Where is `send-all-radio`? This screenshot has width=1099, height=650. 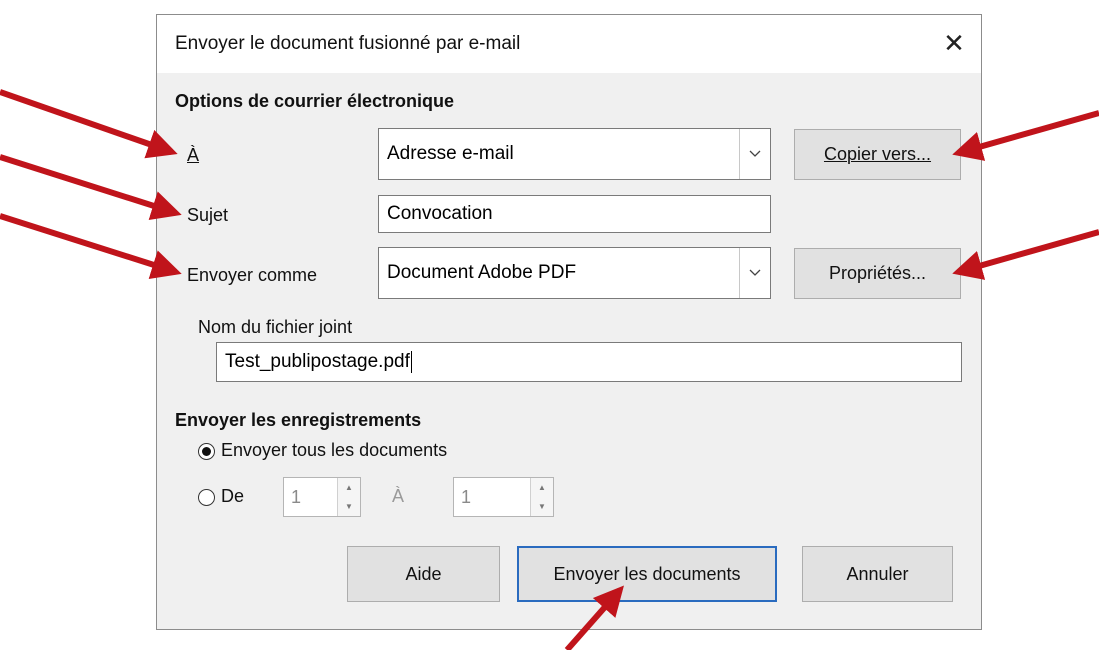
send-all-radio is located at coordinates (206, 451).